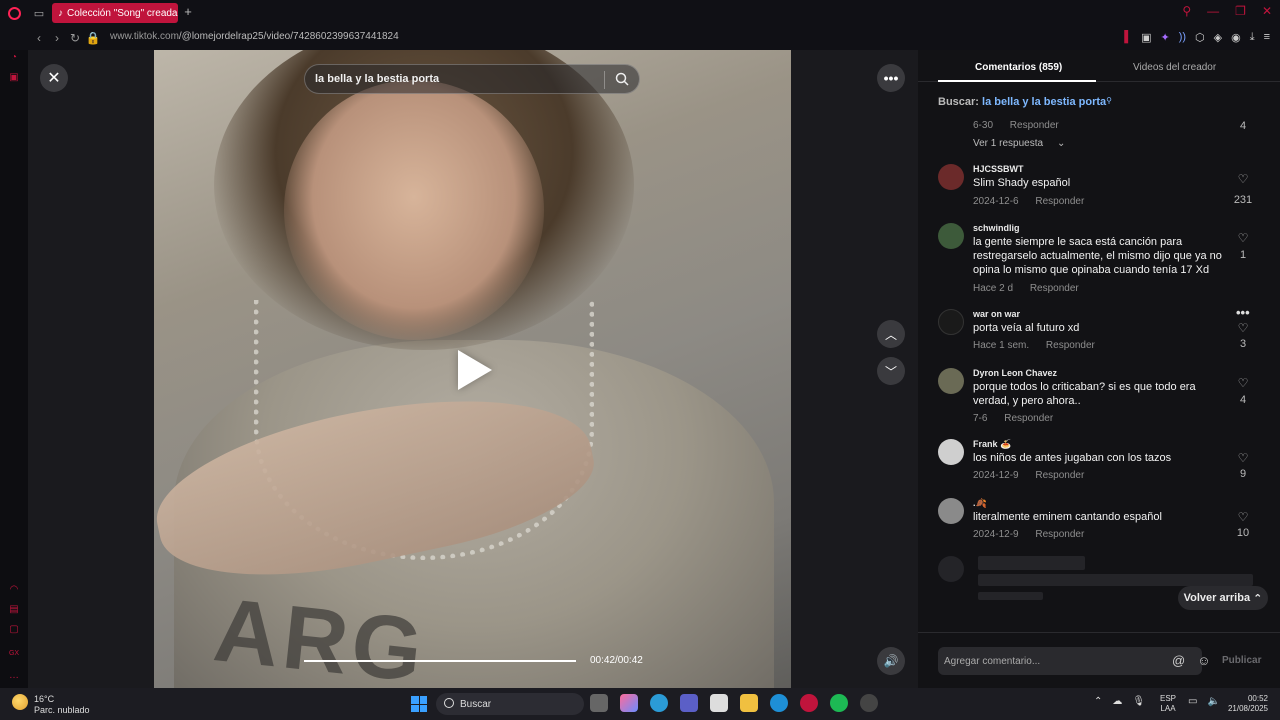 Image resolution: width=1280 pixels, height=720 pixels. What do you see at coordinates (839, 703) in the screenshot?
I see `spotify-icon` at bounding box center [839, 703].